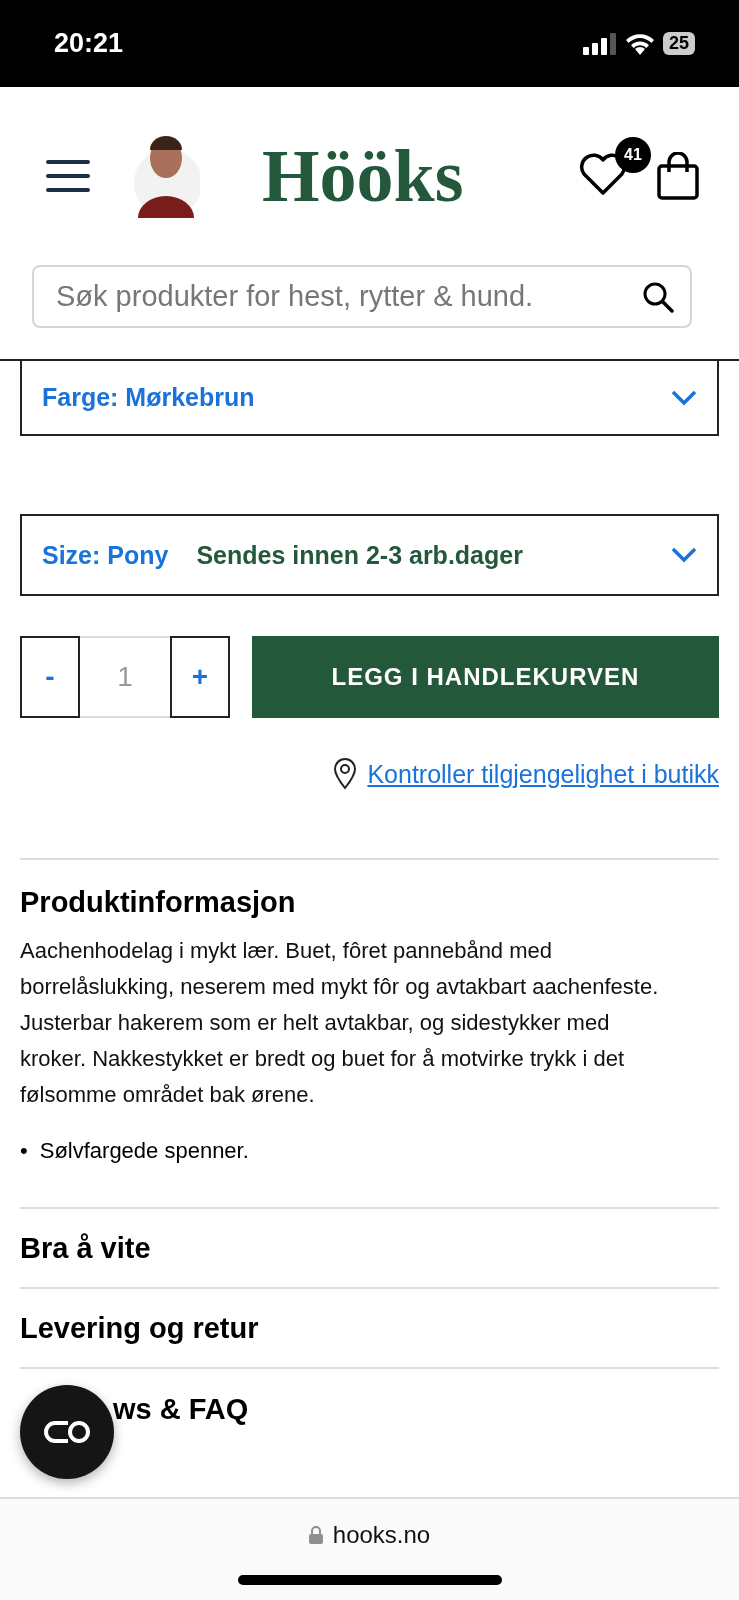 The image size is (739, 1600). I want to click on increase-button: +, so click(200, 677).